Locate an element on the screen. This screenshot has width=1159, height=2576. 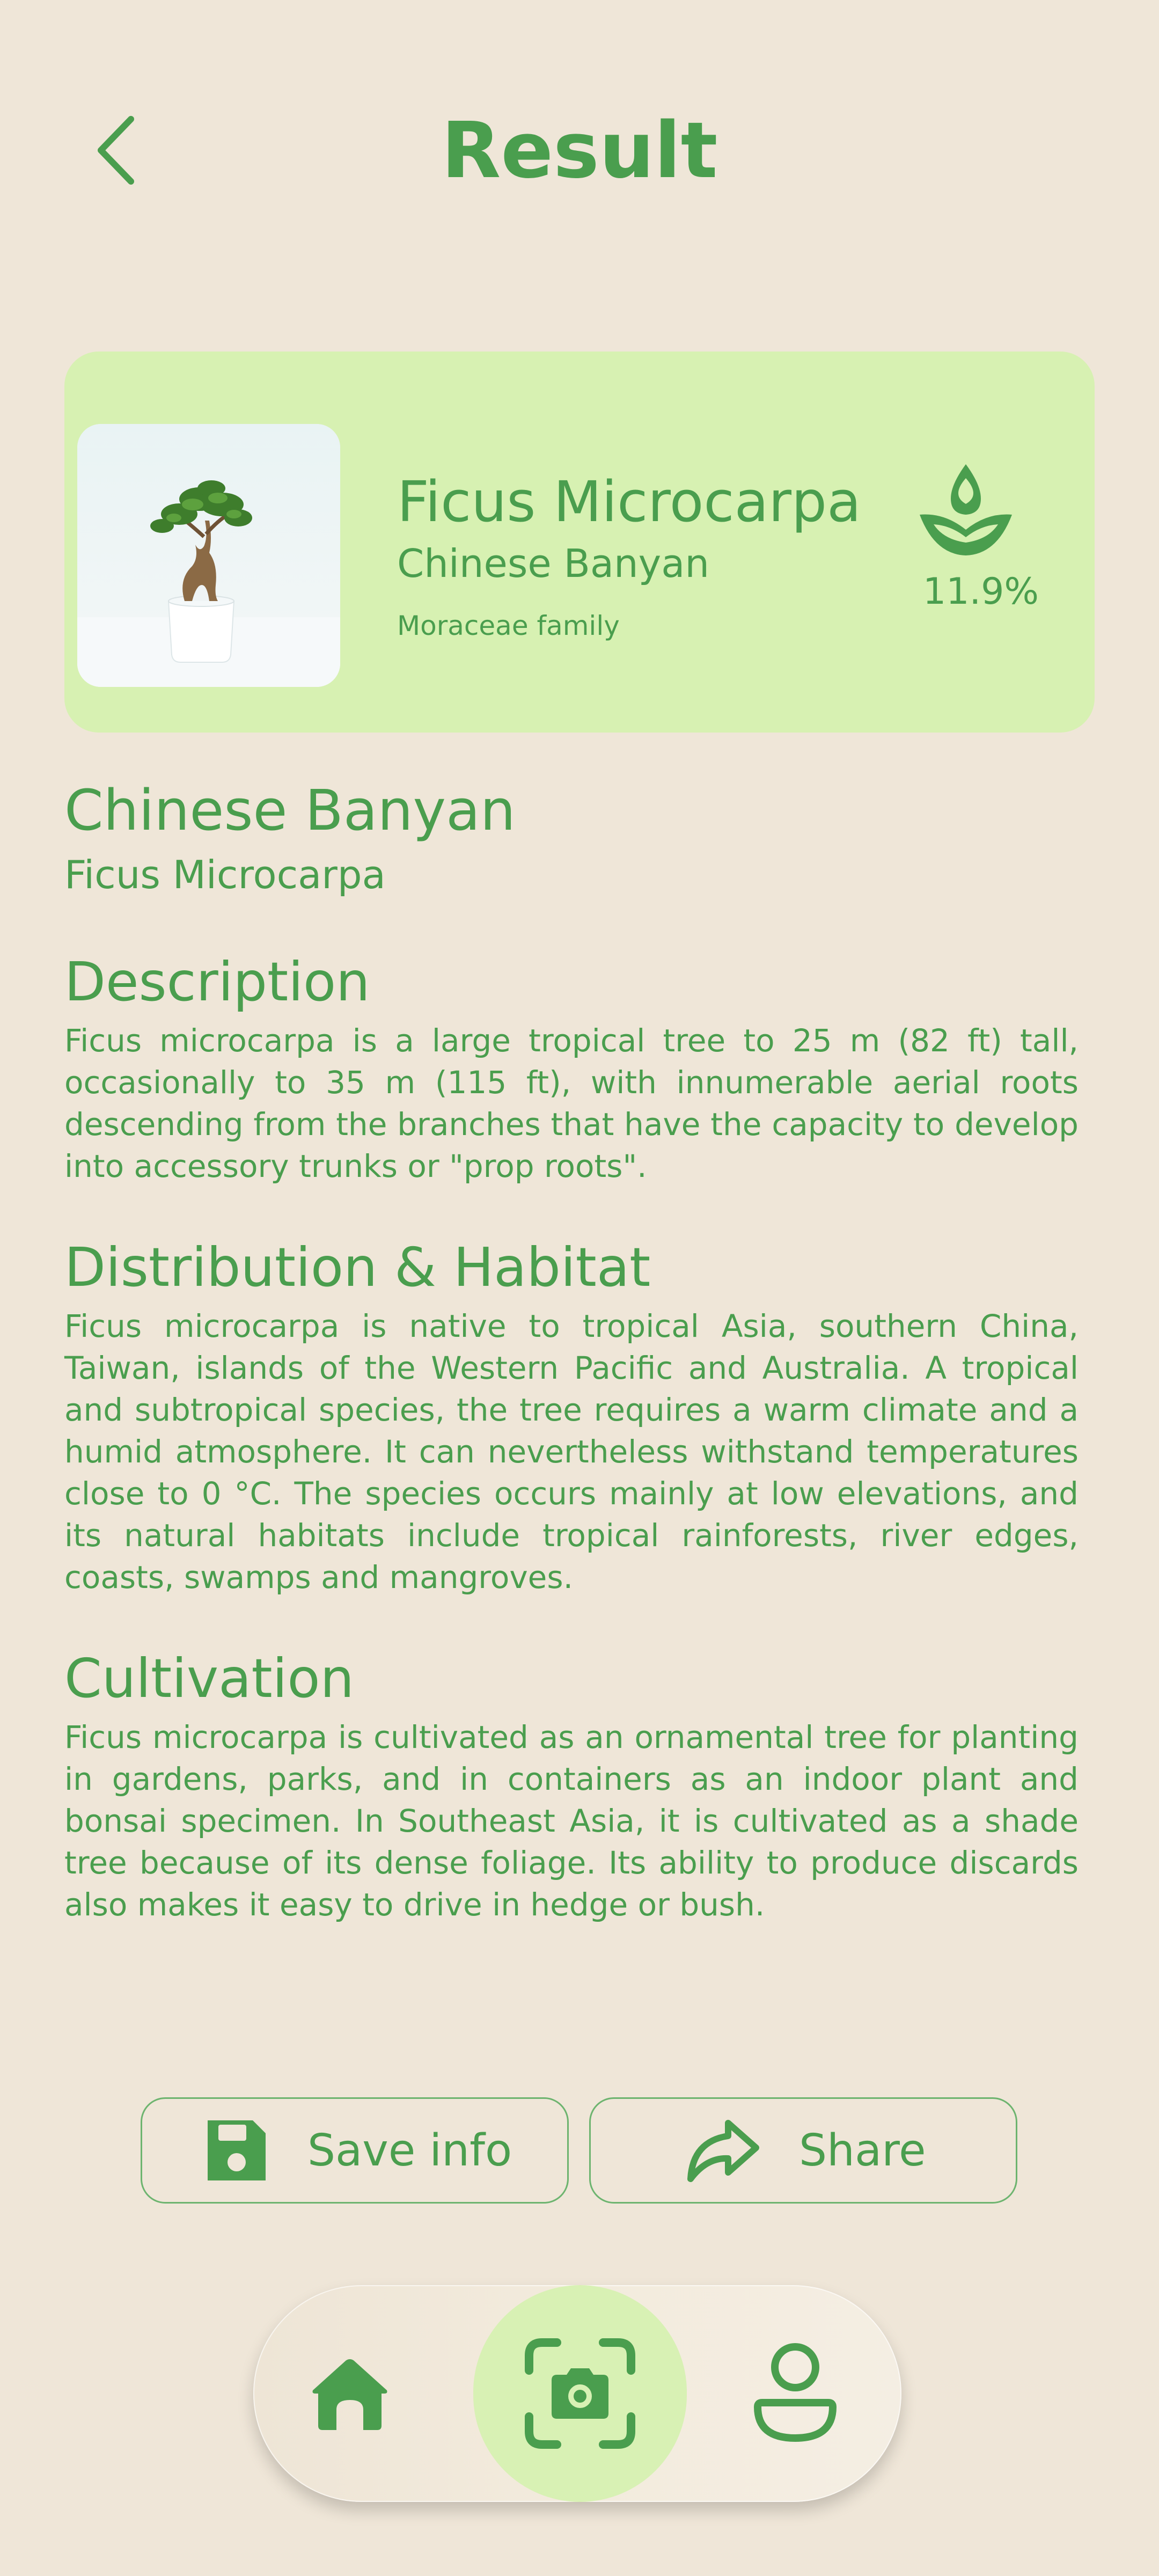
save-info-label: Save info is located at coordinates (409, 2150).